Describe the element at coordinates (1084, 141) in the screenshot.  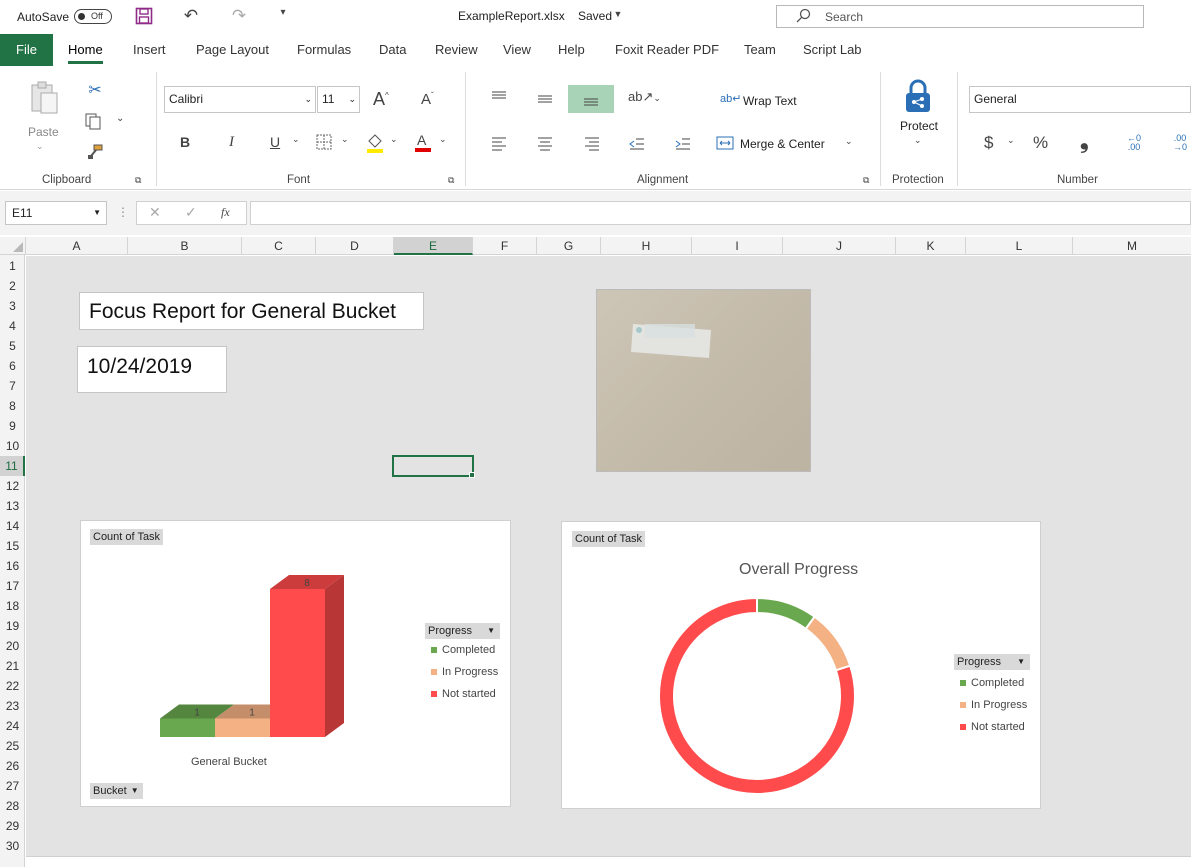
I see `comma-style-button: ❟` at that location.